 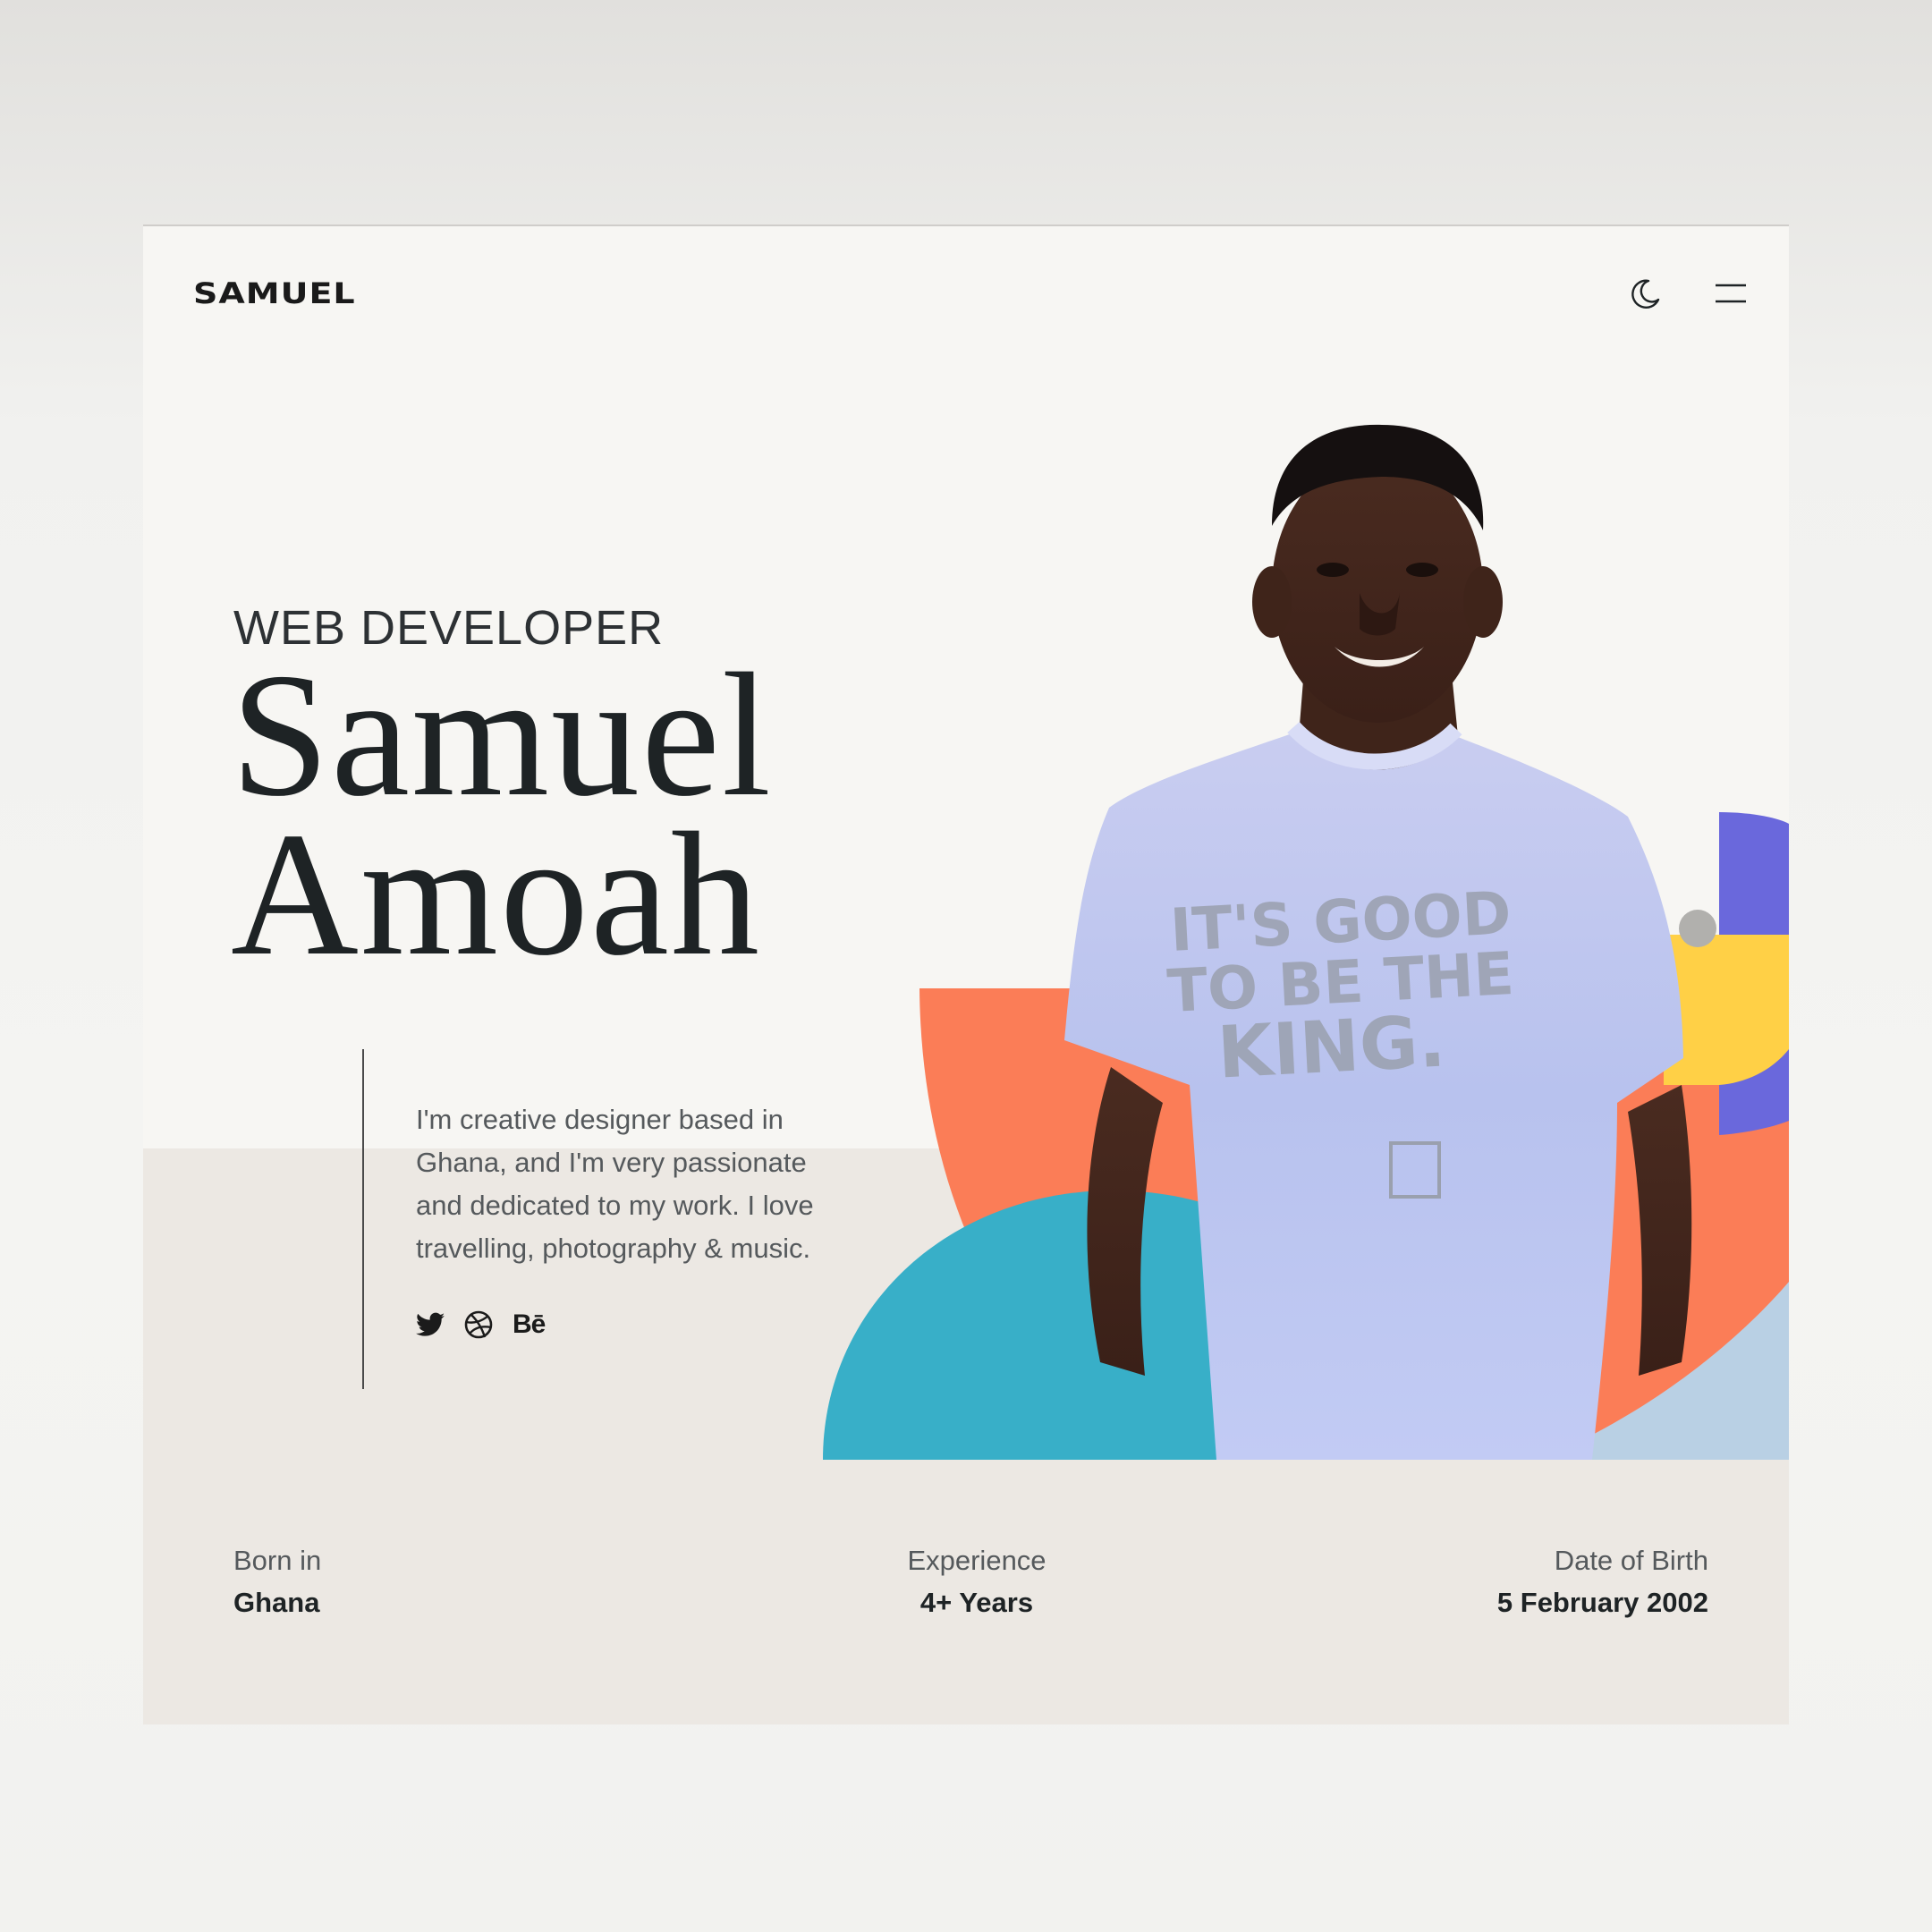 I want to click on stat-label: Experience, so click(x=976, y=1560).